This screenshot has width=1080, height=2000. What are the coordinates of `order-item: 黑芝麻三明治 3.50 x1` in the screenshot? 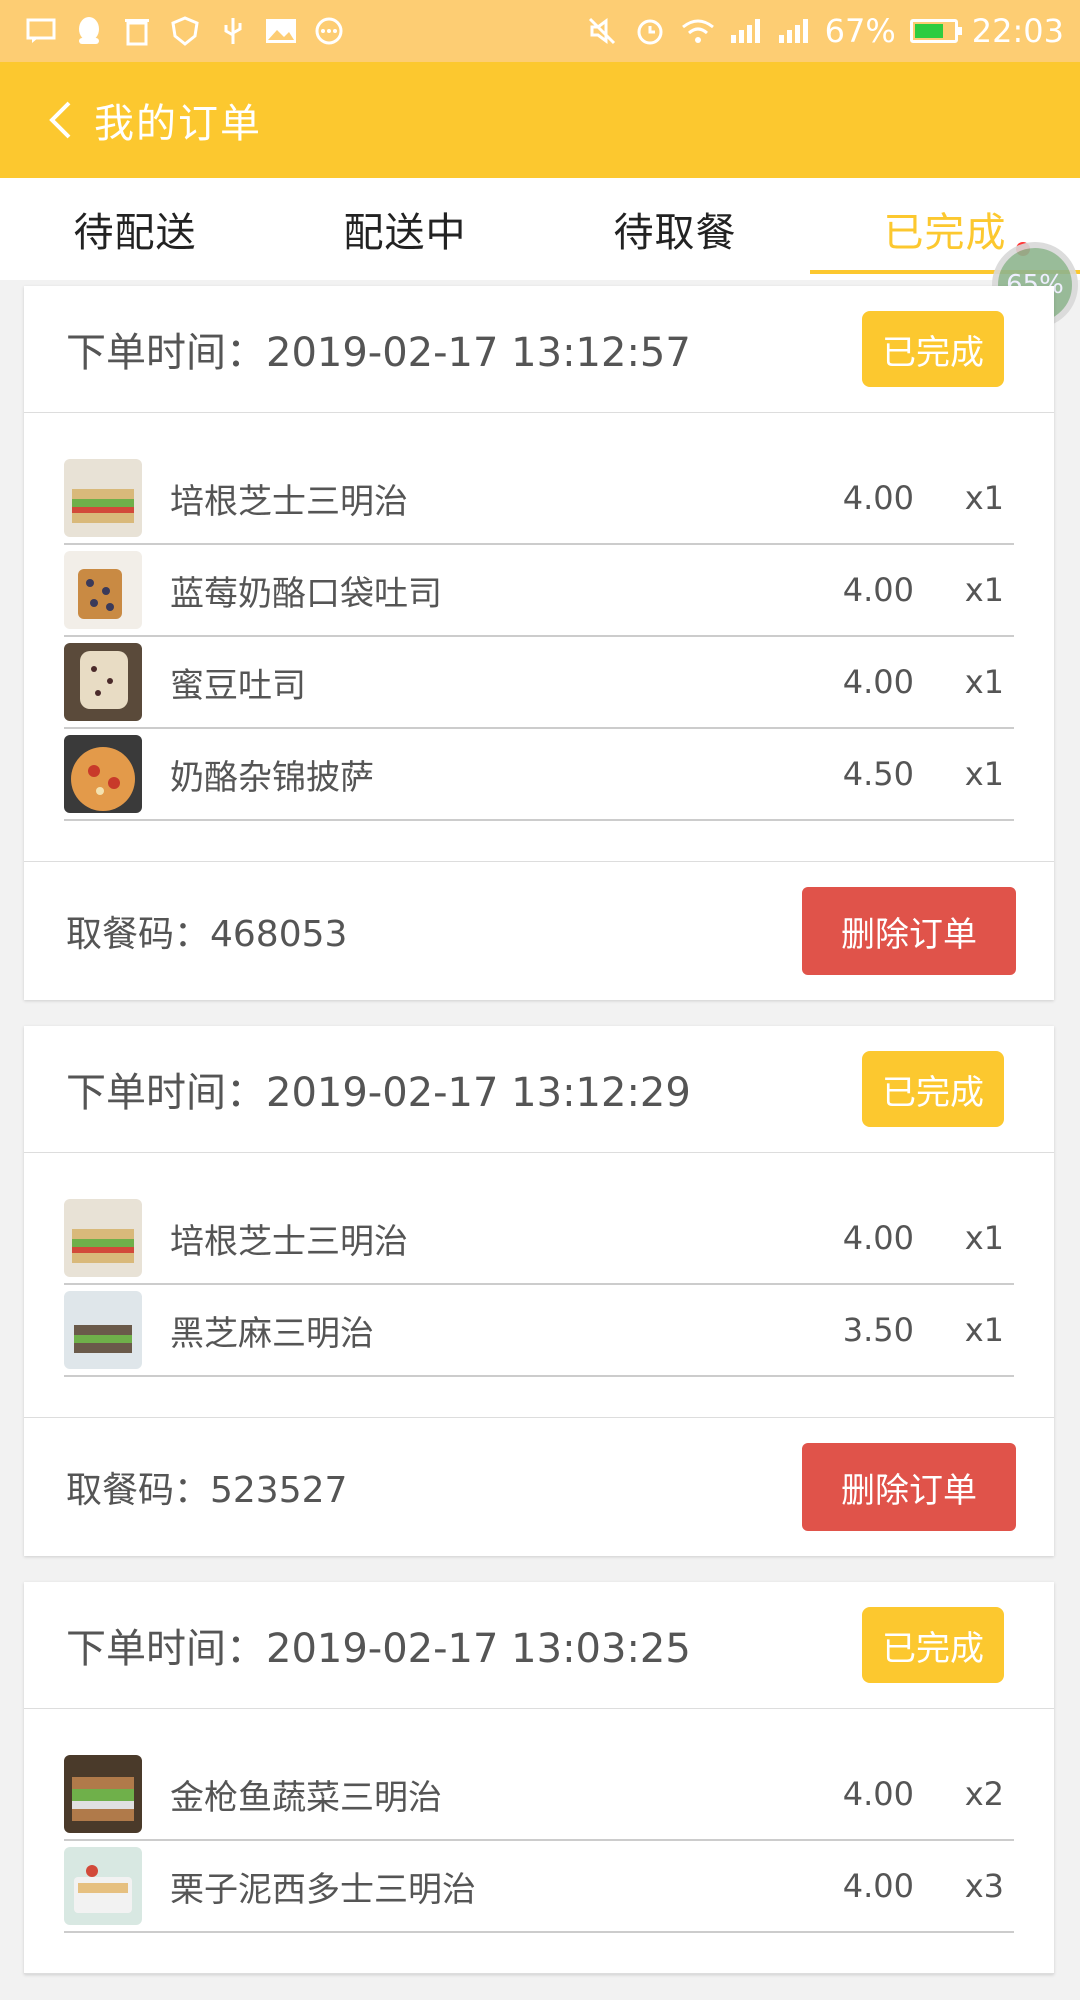 It's located at (539, 1331).